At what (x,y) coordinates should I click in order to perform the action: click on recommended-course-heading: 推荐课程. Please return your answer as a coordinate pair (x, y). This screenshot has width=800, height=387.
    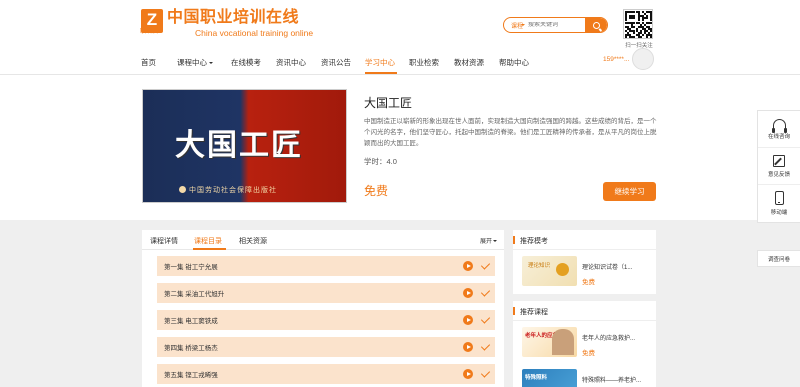
    Looking at the image, I should click on (584, 311).